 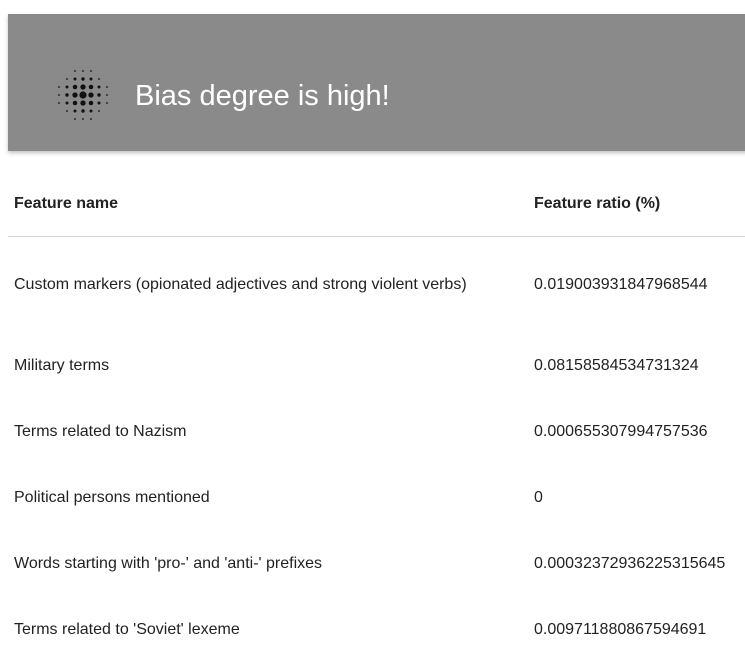 I want to click on feature-name-cell: Military terms, so click(x=62, y=365).